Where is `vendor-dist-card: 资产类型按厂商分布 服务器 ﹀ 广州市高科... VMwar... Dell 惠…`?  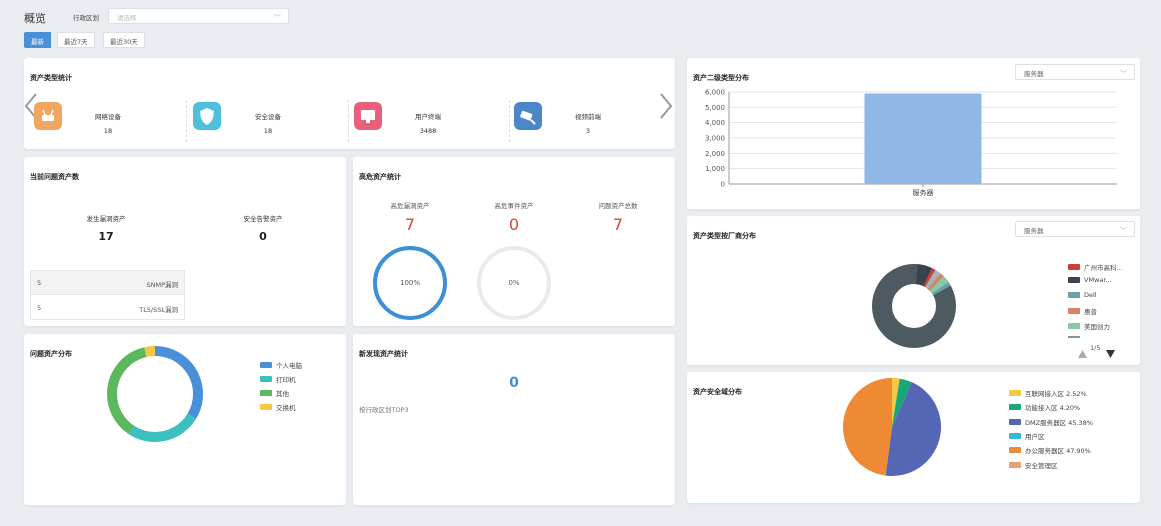 vendor-dist-card: 资产类型按厂商分布 服务器 ﹀ 广州市高科... VMwar... Dell 惠… is located at coordinates (913, 290).